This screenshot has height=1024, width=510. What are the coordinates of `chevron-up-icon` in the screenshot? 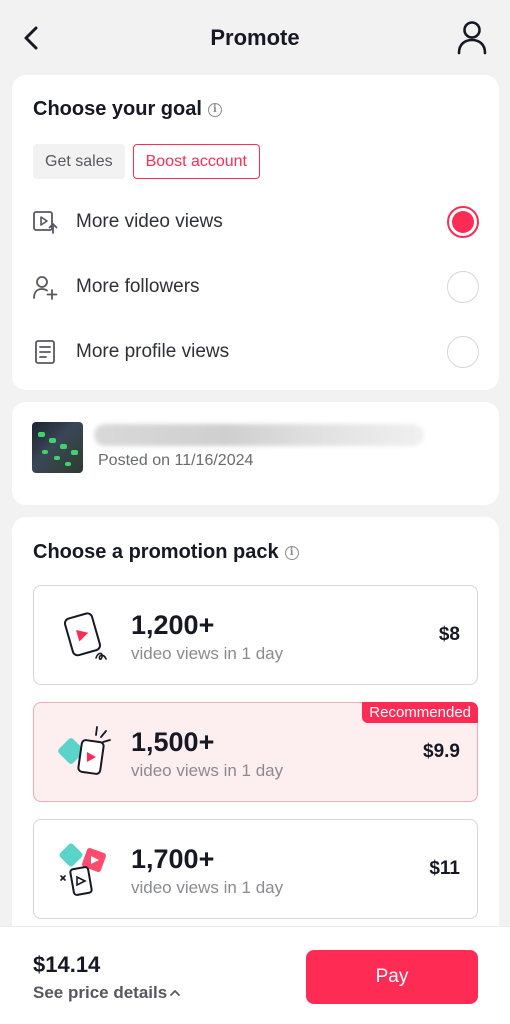 It's located at (175, 993).